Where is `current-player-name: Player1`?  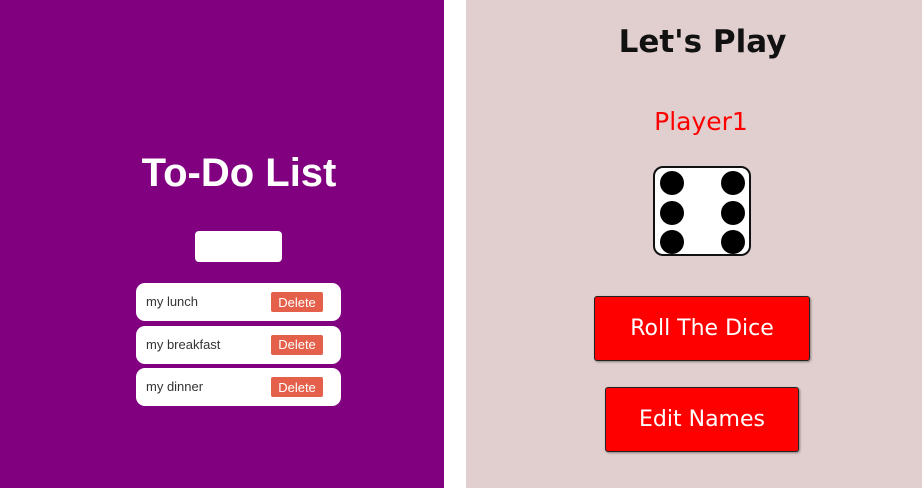 current-player-name: Player1 is located at coordinates (701, 121).